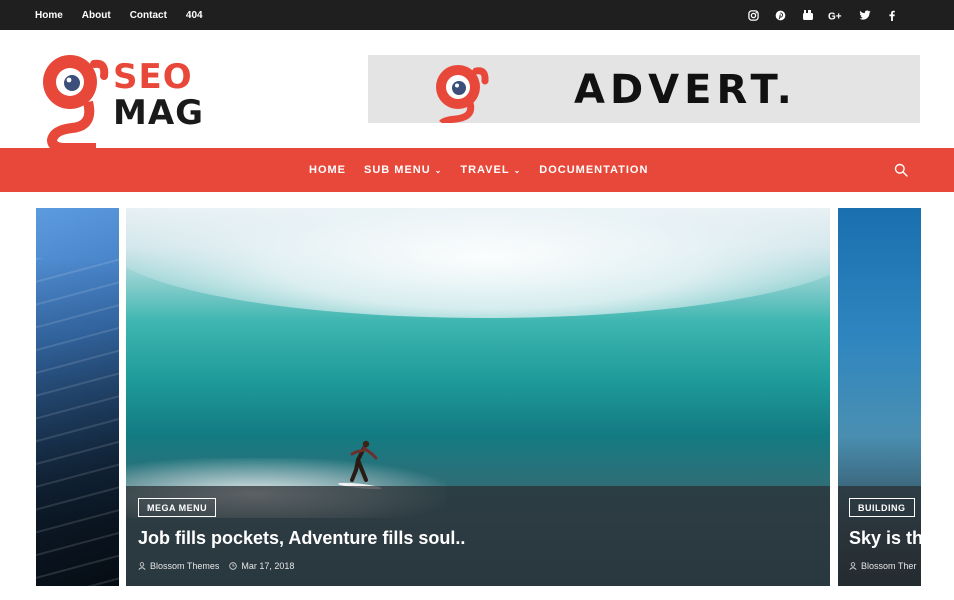 The width and height of the screenshot is (954, 600). I want to click on logo-g-icon, so click(76, 104).